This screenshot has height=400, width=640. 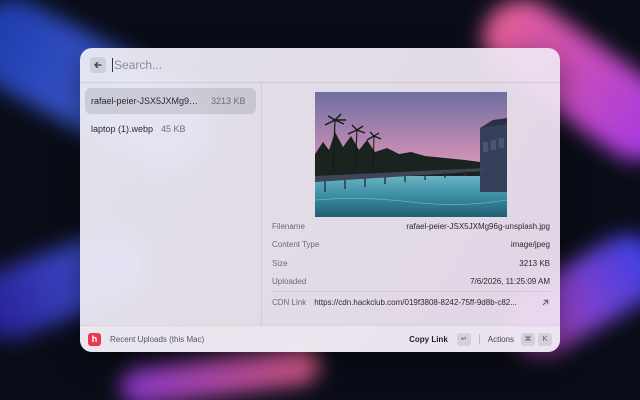 I want to click on file-name: laptop (1).webp, so click(x=122, y=129).